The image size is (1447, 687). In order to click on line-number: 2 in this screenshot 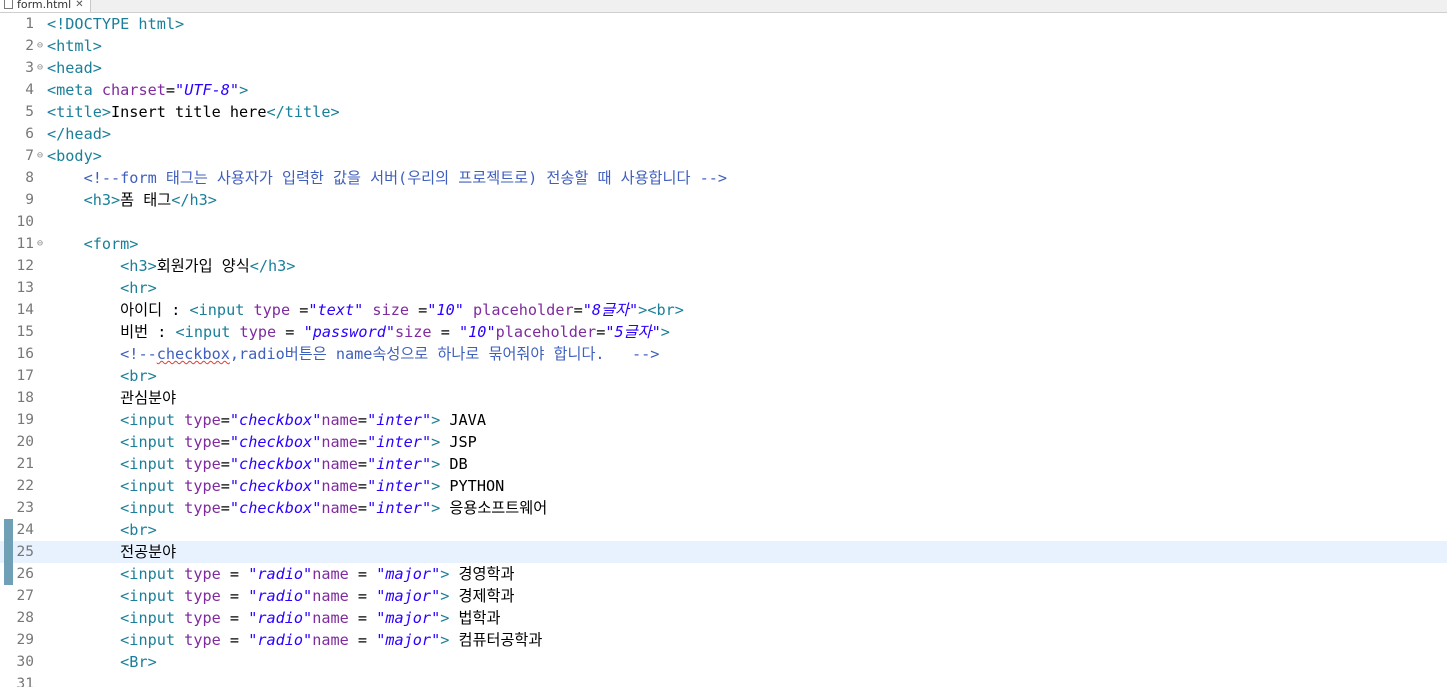, I will do `click(29, 46)`.